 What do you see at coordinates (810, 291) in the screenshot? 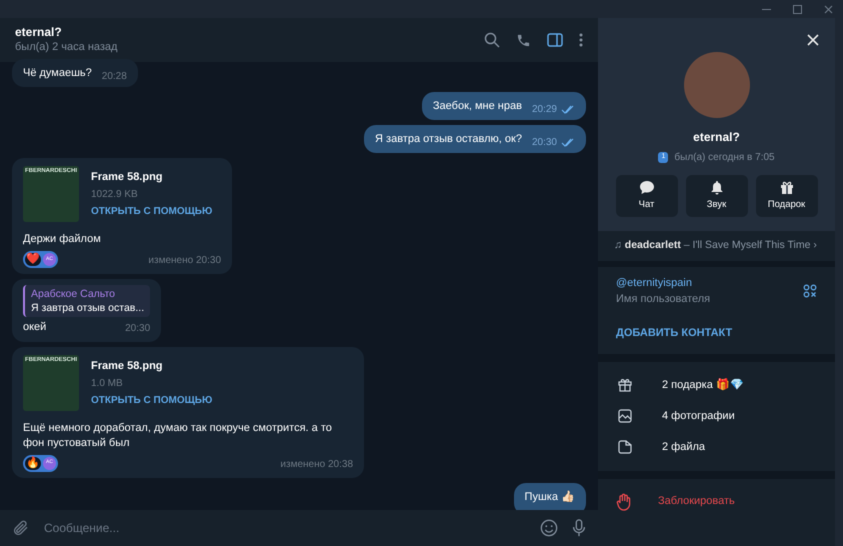
I see `qr-code-icon` at bounding box center [810, 291].